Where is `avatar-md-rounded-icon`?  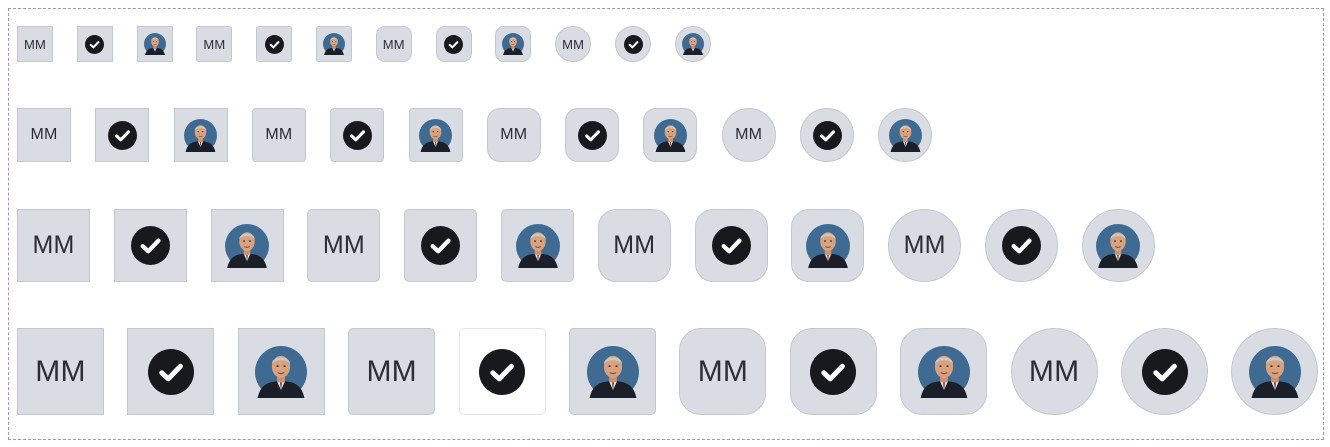 avatar-md-rounded-icon is located at coordinates (731, 245).